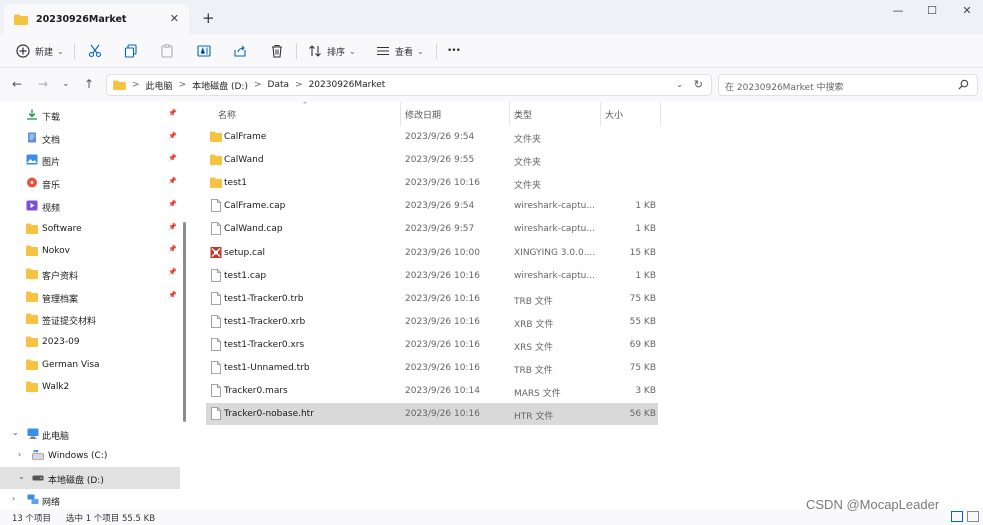 The width and height of the screenshot is (983, 525). Describe the element at coordinates (96, 19) in the screenshot. I see `tab-20230926market: 20230926Market ✕` at that location.